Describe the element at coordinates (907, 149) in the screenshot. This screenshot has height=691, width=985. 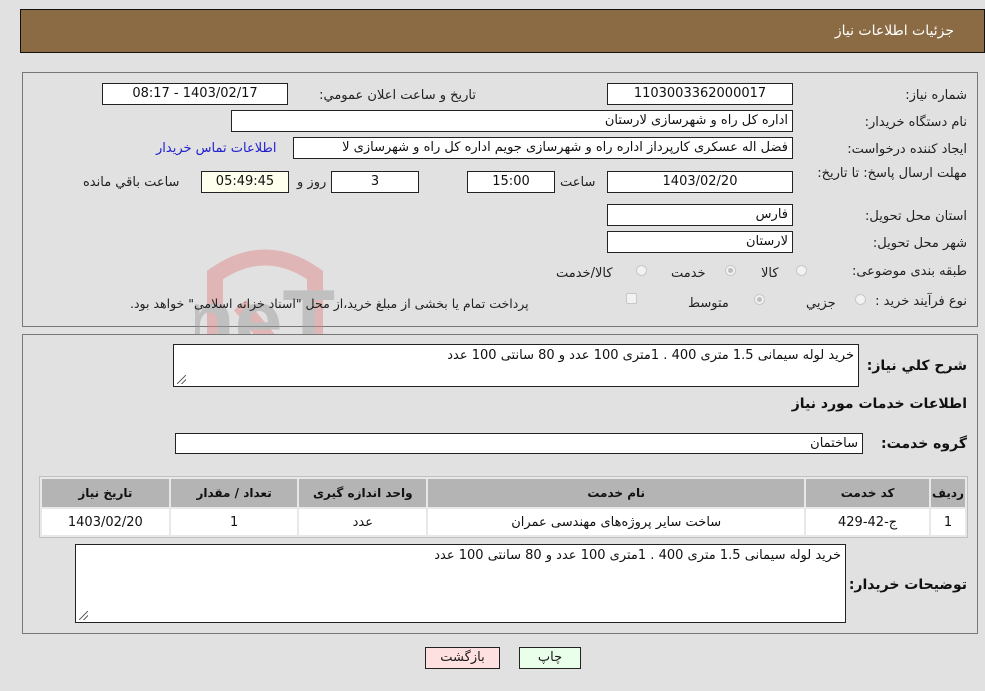
I see `requester-label: ایجاد کننده درخواست:` at that location.